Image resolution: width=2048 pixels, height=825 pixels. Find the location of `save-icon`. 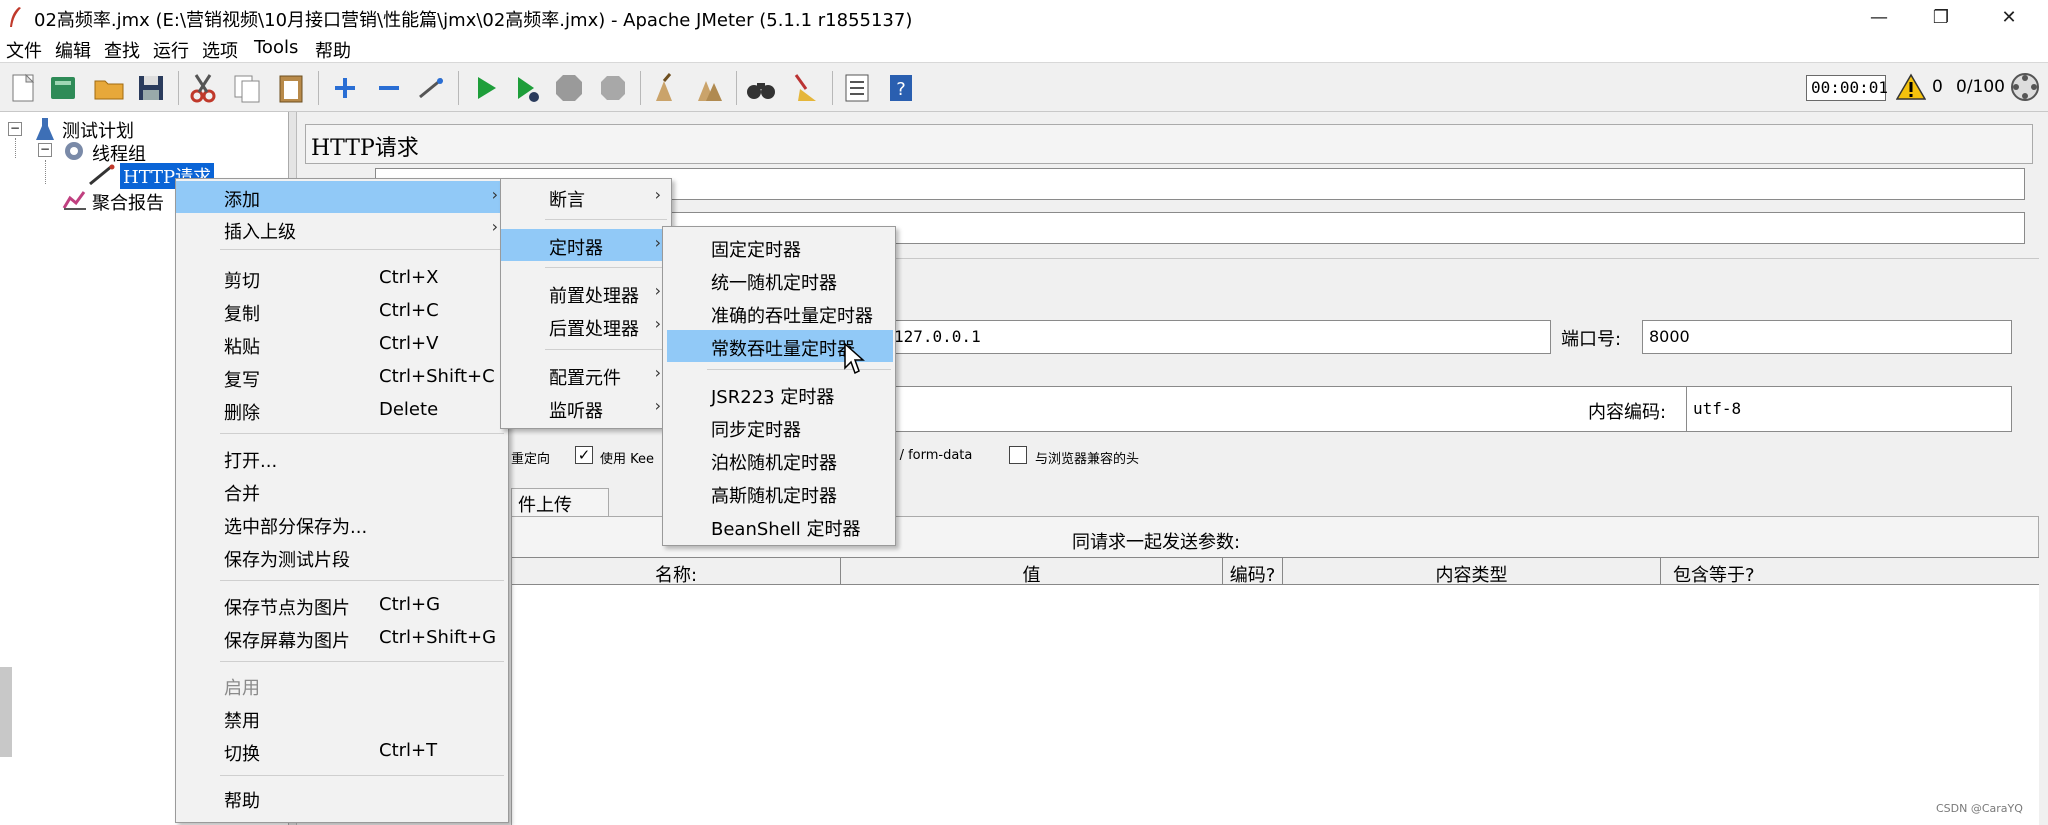

save-icon is located at coordinates (151, 88).